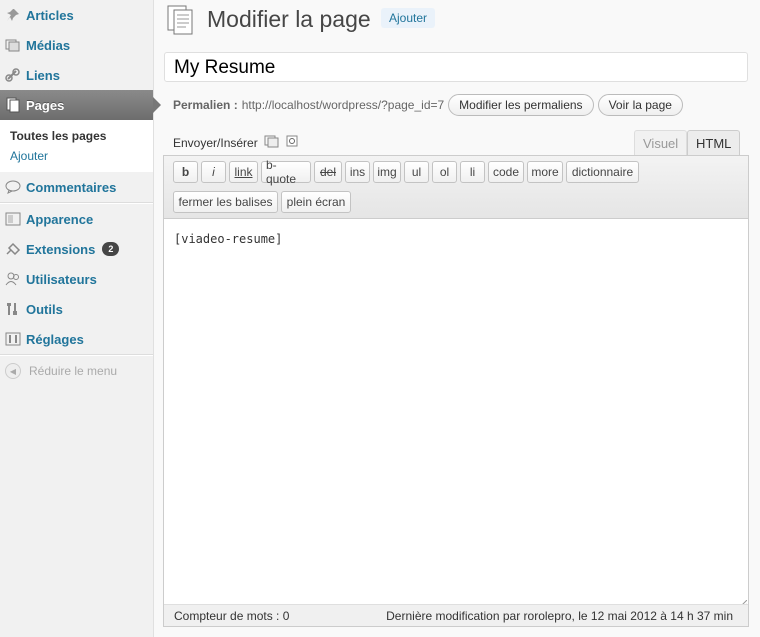  Describe the element at coordinates (76, 75) in the screenshot. I see `menu-liens: Liens` at that location.